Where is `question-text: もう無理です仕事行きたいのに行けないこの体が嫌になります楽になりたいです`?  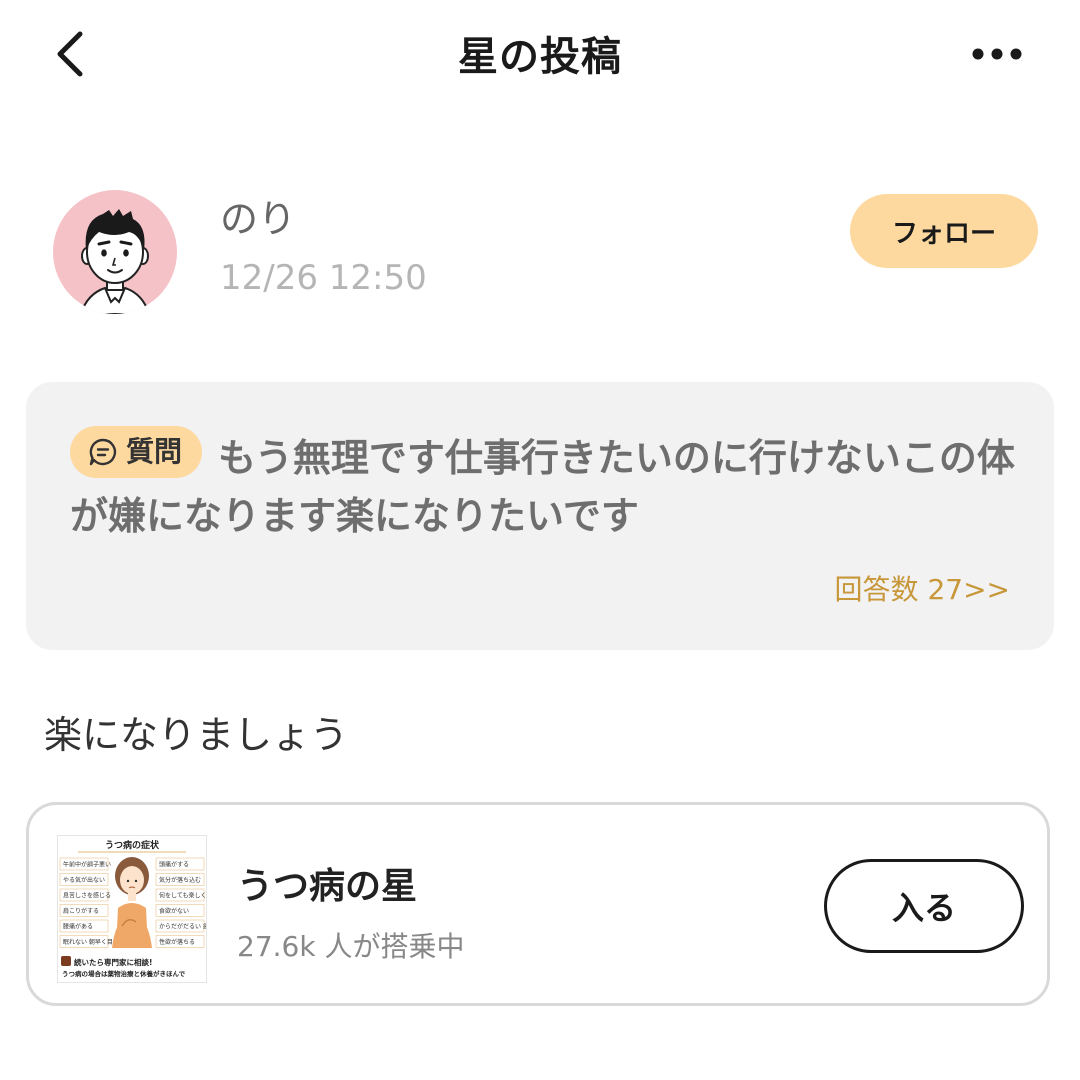 question-text: もう無理です仕事行きたいのに行けないこの体が嫌になります楽になりたいです is located at coordinates (542, 487).